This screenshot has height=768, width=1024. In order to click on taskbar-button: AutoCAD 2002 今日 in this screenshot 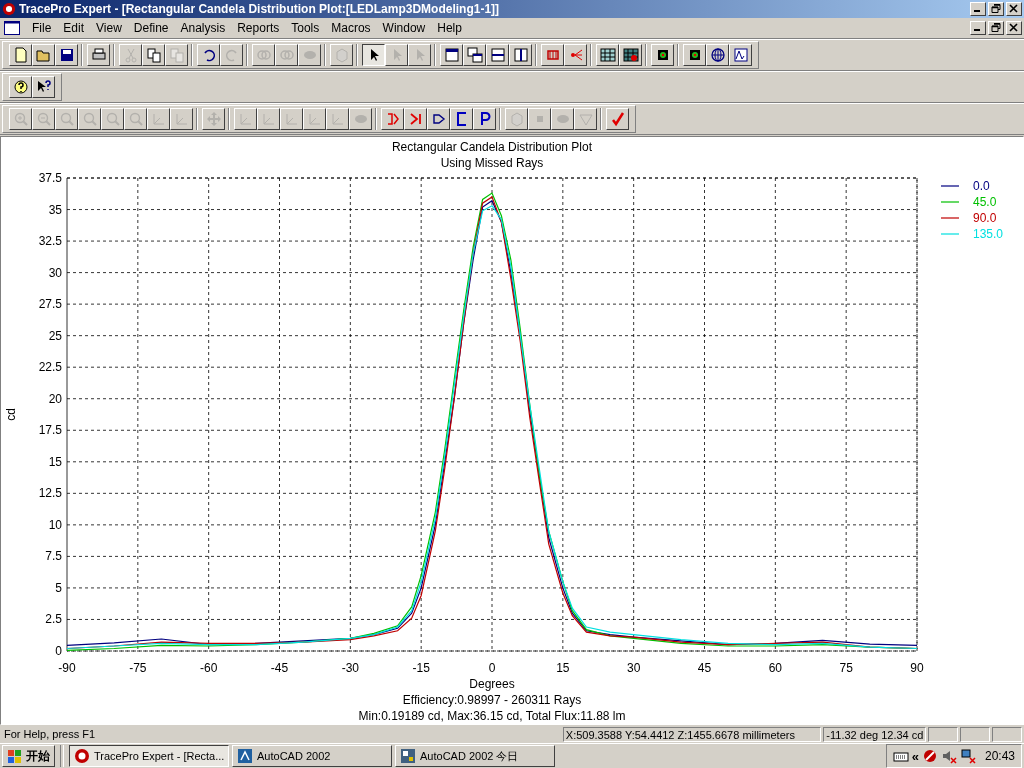, I will do `click(475, 756)`.